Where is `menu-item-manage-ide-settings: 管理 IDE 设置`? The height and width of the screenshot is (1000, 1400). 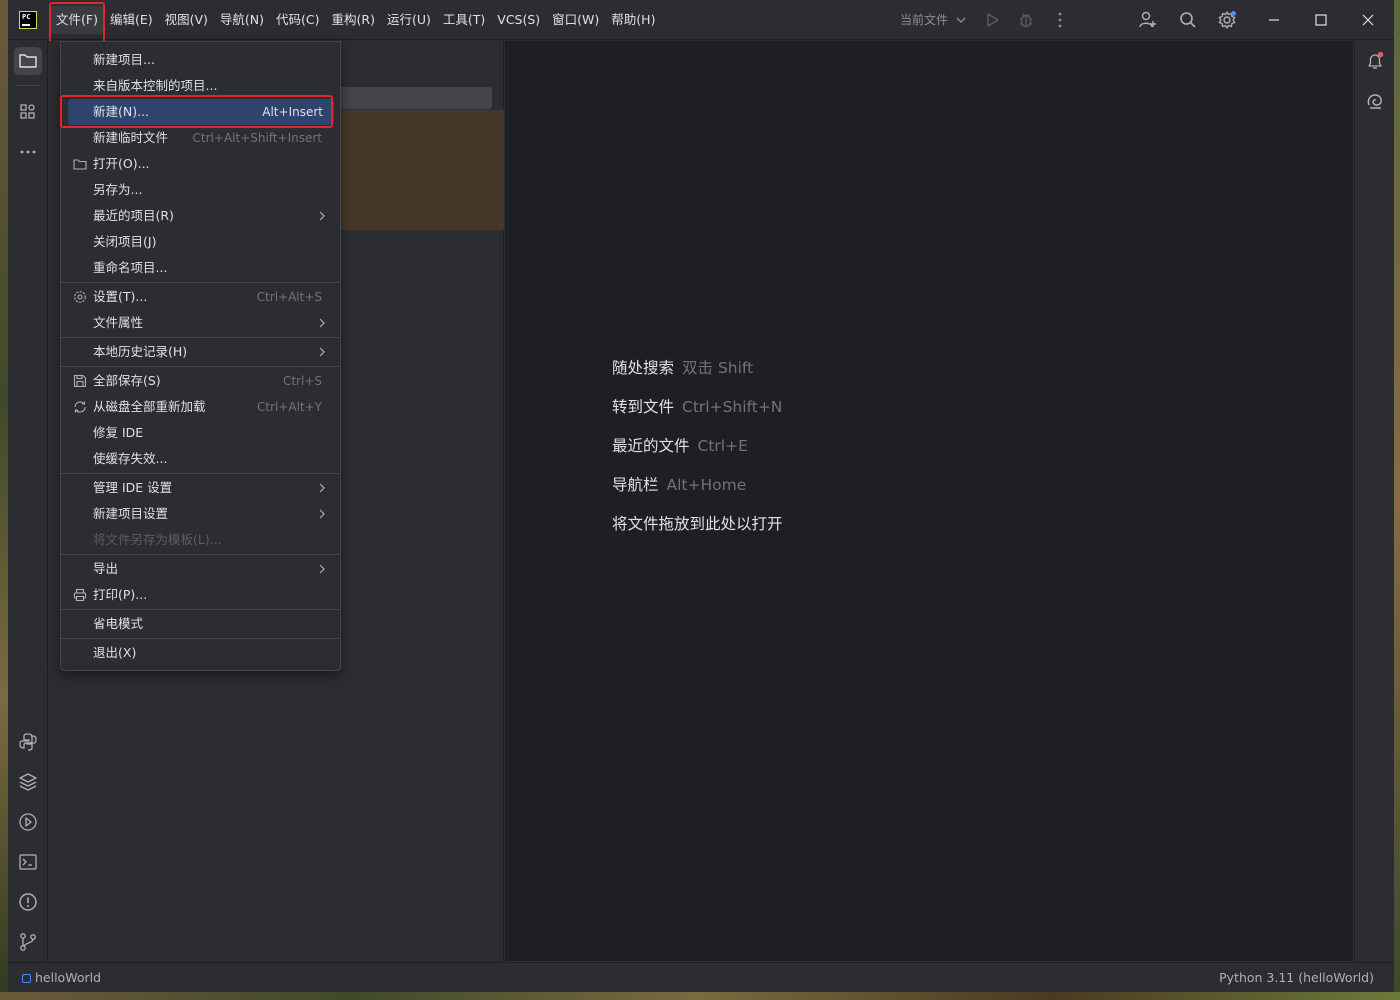 menu-item-manage-ide-settings: 管理 IDE 设置 is located at coordinates (200, 488).